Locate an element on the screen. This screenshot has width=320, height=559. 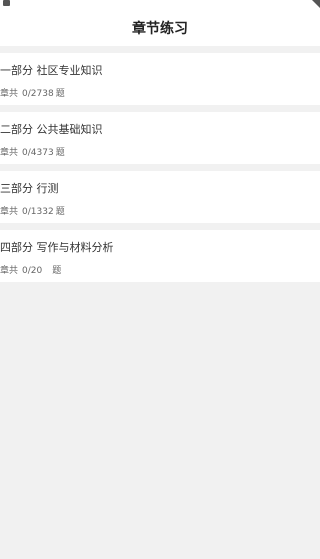
chapter-item-3: 三部分 行测 章共 0/1332 题 is located at coordinates (160, 197).